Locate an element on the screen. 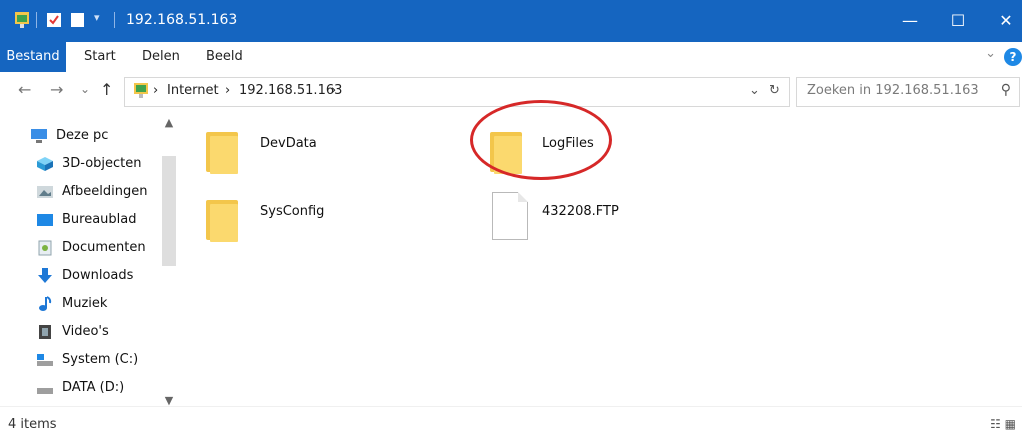 The height and width of the screenshot is (437, 1022). search-box: Zoeken in 192.168.51.163 ⚲ is located at coordinates (908, 92).